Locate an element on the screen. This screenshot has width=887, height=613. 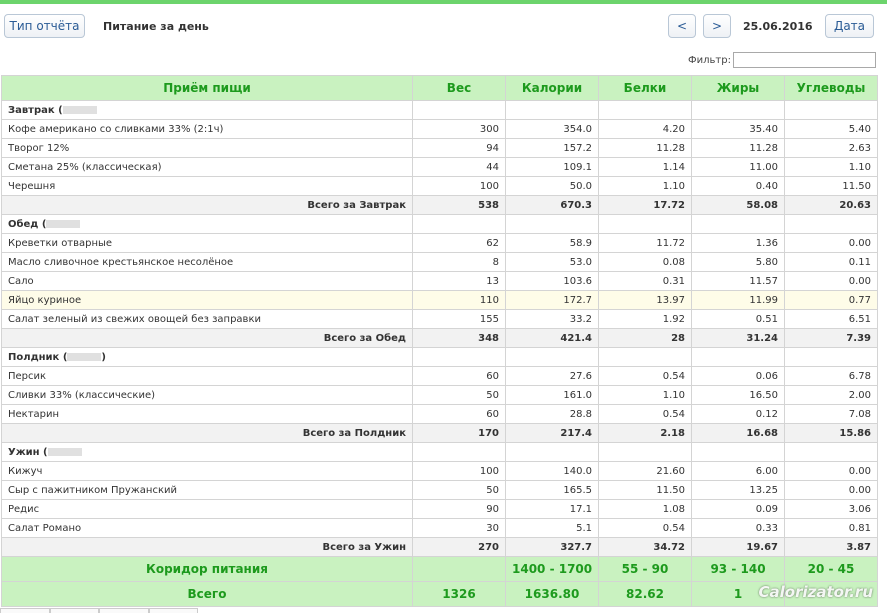
food-carbs: 5.40 is located at coordinates (831, 129).